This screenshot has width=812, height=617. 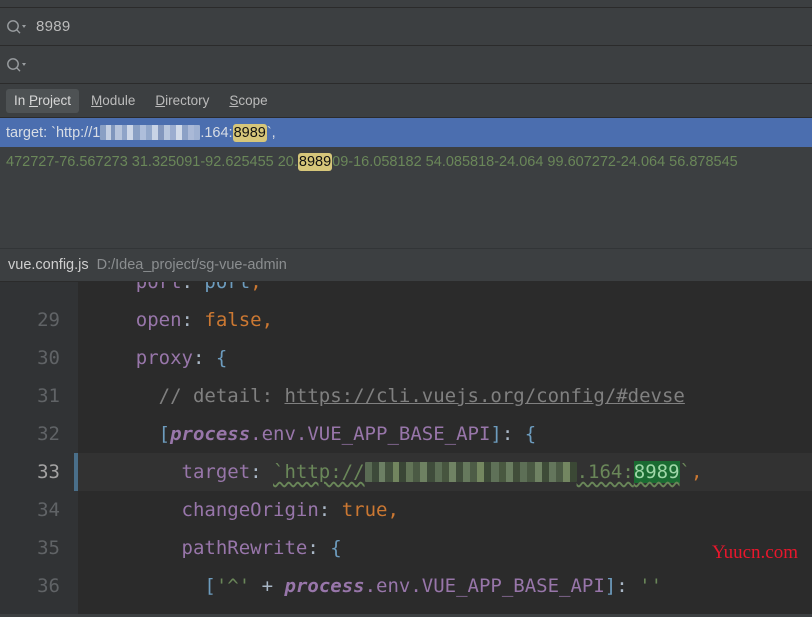 What do you see at coordinates (48, 434) in the screenshot?
I see `line-number: 32` at bounding box center [48, 434].